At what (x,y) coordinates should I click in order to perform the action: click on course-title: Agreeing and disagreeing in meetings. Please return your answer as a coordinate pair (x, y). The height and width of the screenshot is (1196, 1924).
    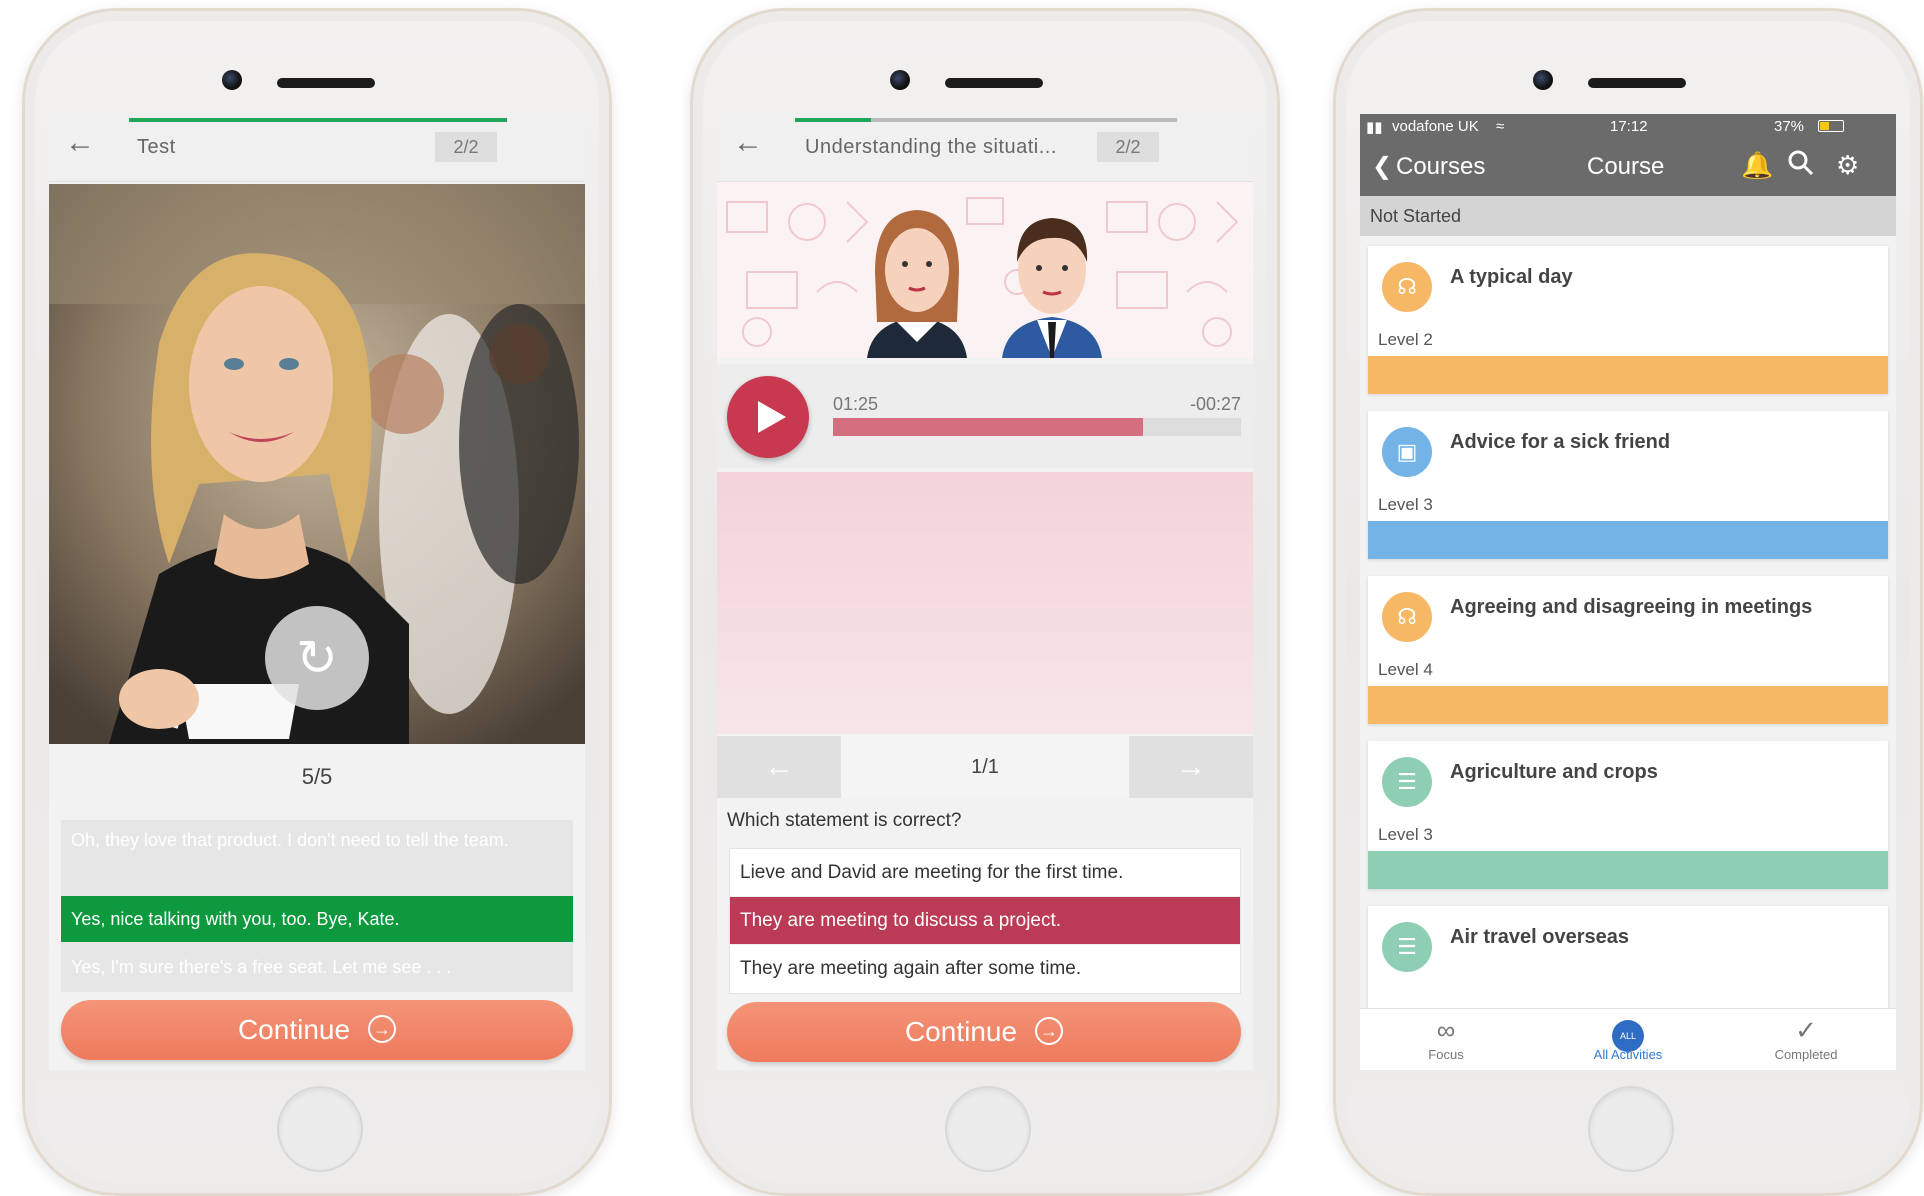
    Looking at the image, I should click on (1631, 607).